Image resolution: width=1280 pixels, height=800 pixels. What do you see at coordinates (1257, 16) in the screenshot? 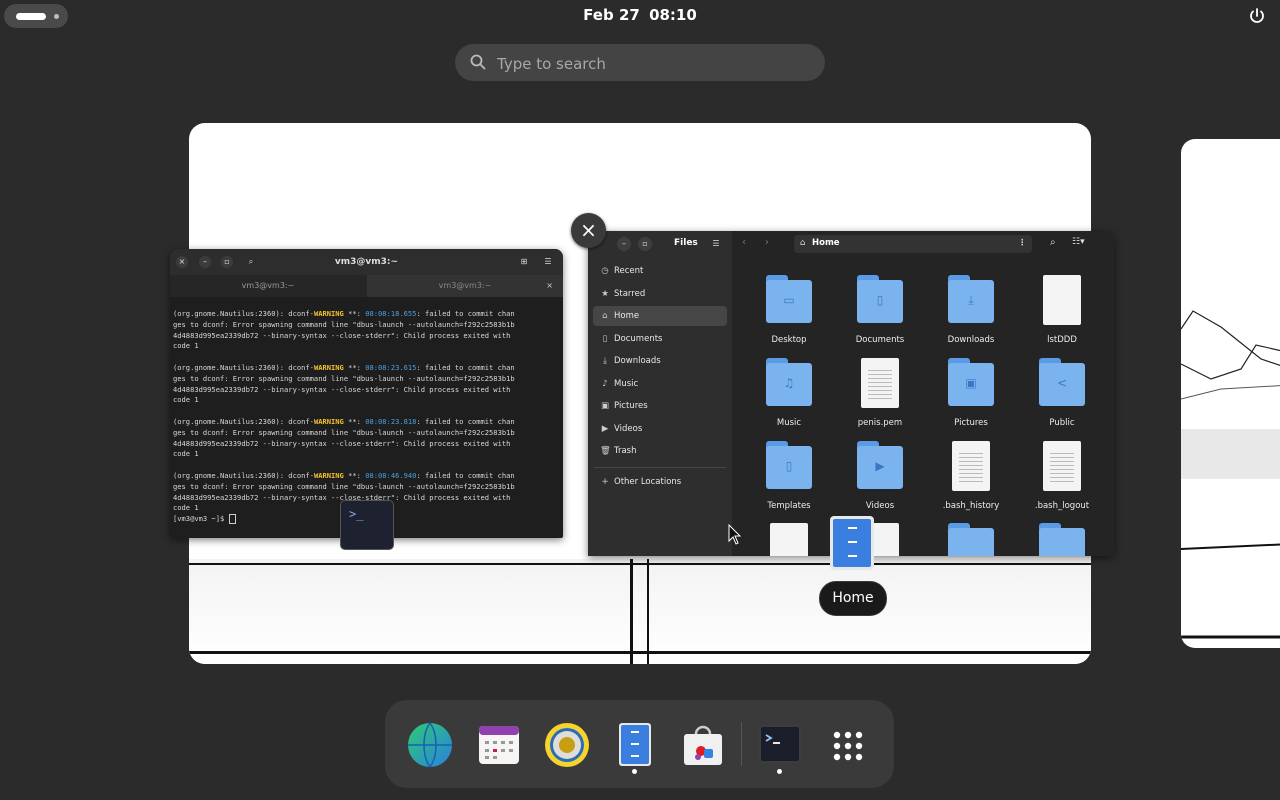
I see `power-icon` at bounding box center [1257, 16].